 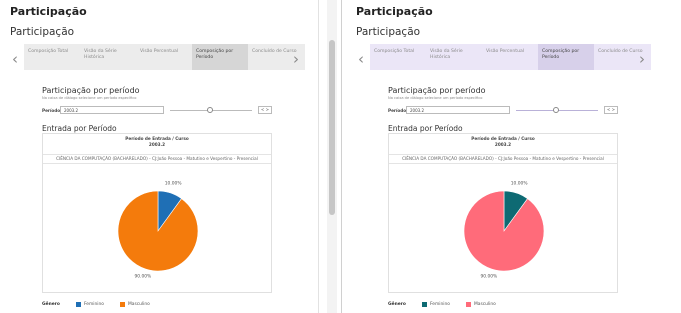 What do you see at coordinates (332, 127) in the screenshot?
I see `scrollbar-thumb` at bounding box center [332, 127].